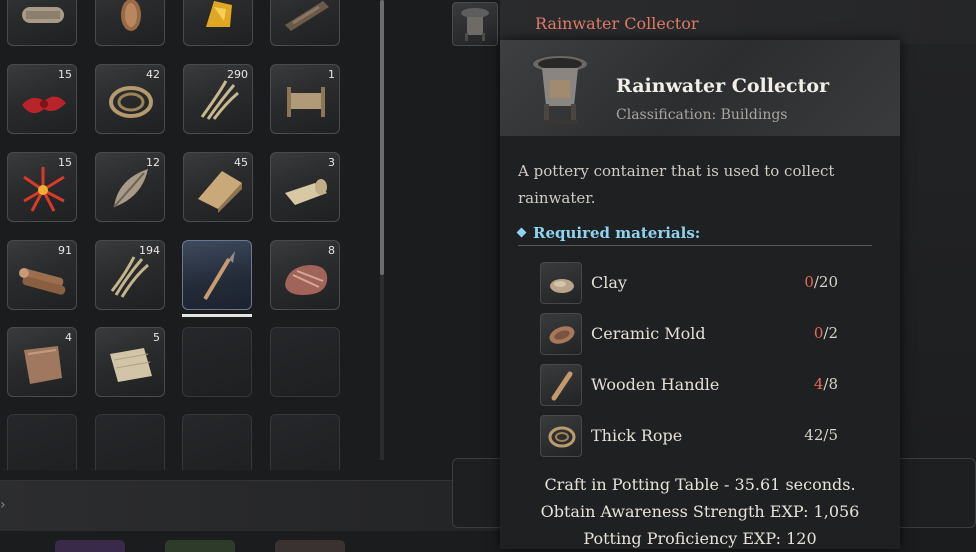  I want to click on leather-hide-icon, so click(43, 365).